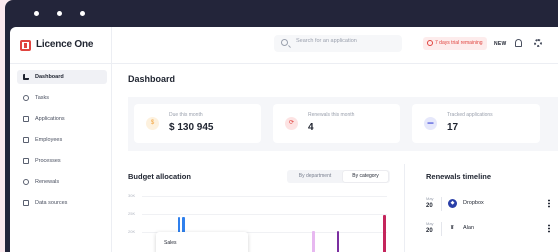  What do you see at coordinates (42, 98) in the screenshot?
I see `sidebar-item-label: Tasks` at bounding box center [42, 98].